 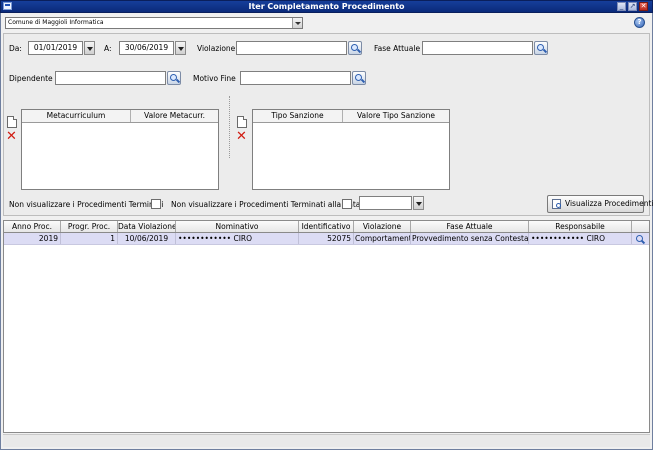 What do you see at coordinates (580, 226) in the screenshot?
I see `column-header-responsabile: Responsabile` at bounding box center [580, 226].